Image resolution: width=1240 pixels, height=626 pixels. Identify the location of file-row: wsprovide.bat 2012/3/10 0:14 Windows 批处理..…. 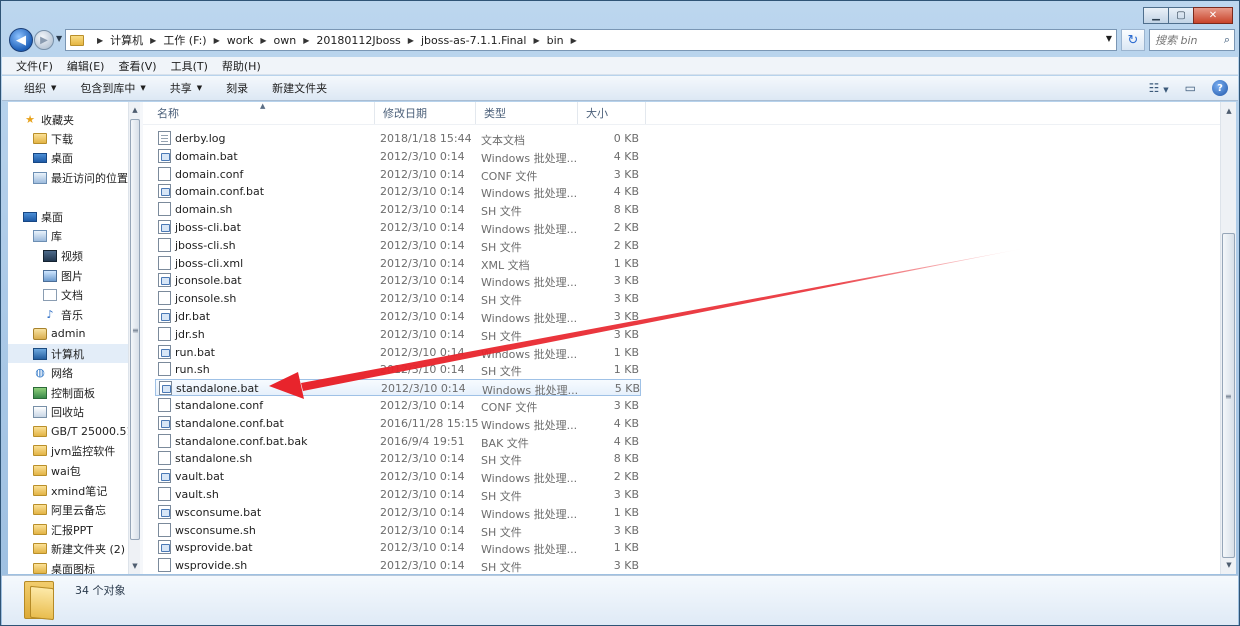
(398, 547).